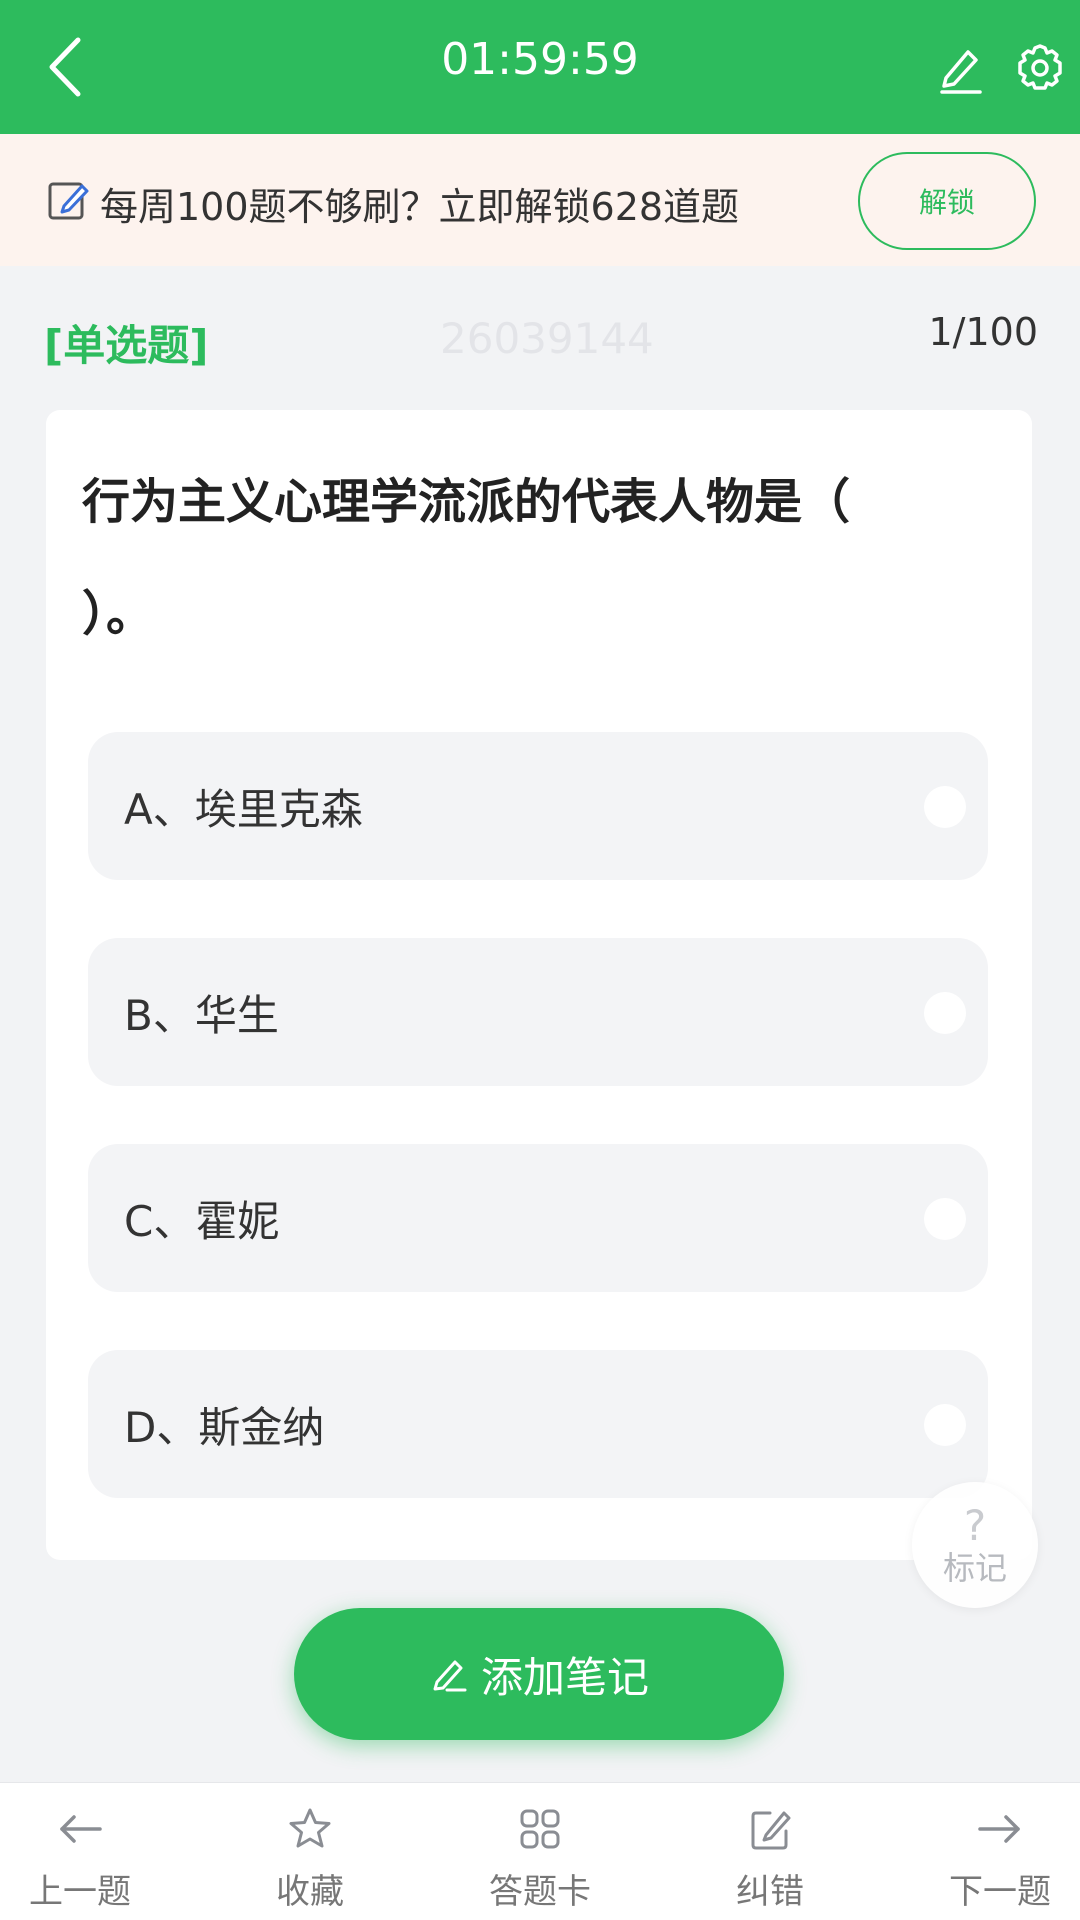  What do you see at coordinates (1000, 1892) in the screenshot?
I see `nav-label: 下一题` at bounding box center [1000, 1892].